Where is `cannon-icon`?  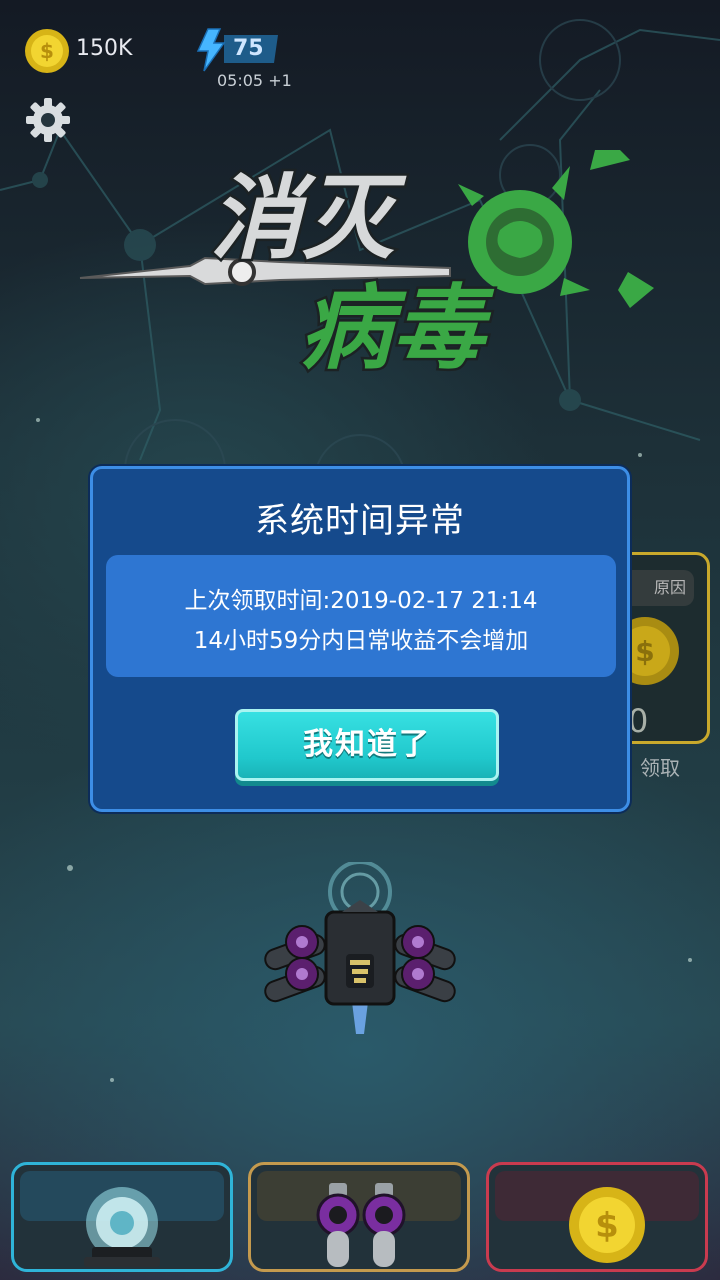 cannon-icon is located at coordinates (361, 1225).